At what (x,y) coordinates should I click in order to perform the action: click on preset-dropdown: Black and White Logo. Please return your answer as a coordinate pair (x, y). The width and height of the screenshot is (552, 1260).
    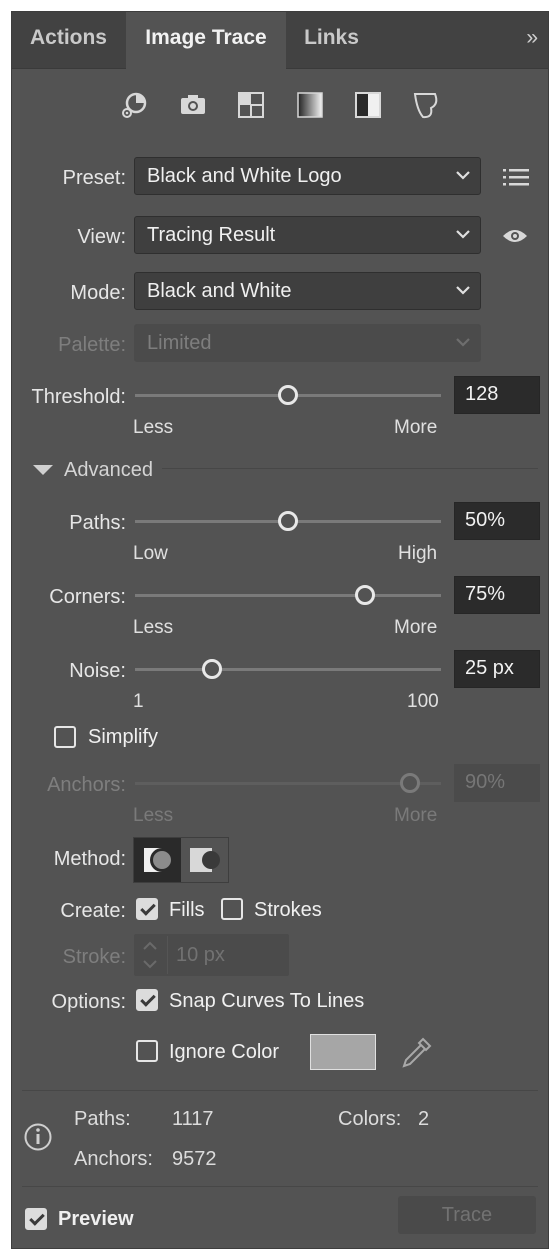
    Looking at the image, I should click on (307, 176).